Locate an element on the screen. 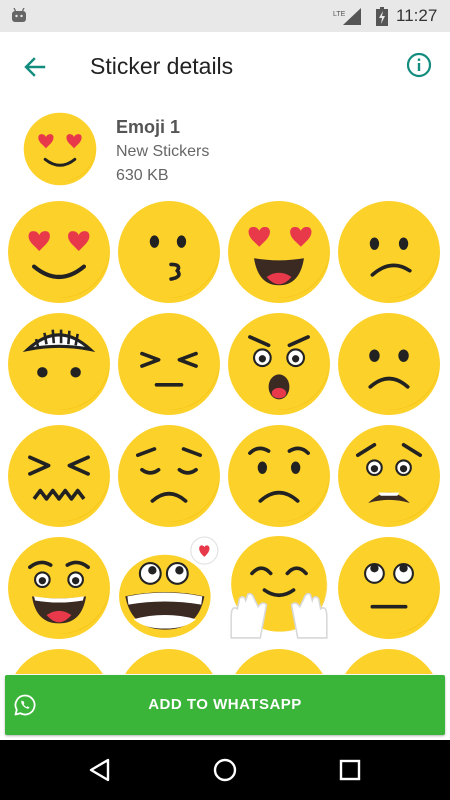 The image size is (450, 800). add-to-whatsapp-label: ADD TO WHATSAPP is located at coordinates (225, 704).